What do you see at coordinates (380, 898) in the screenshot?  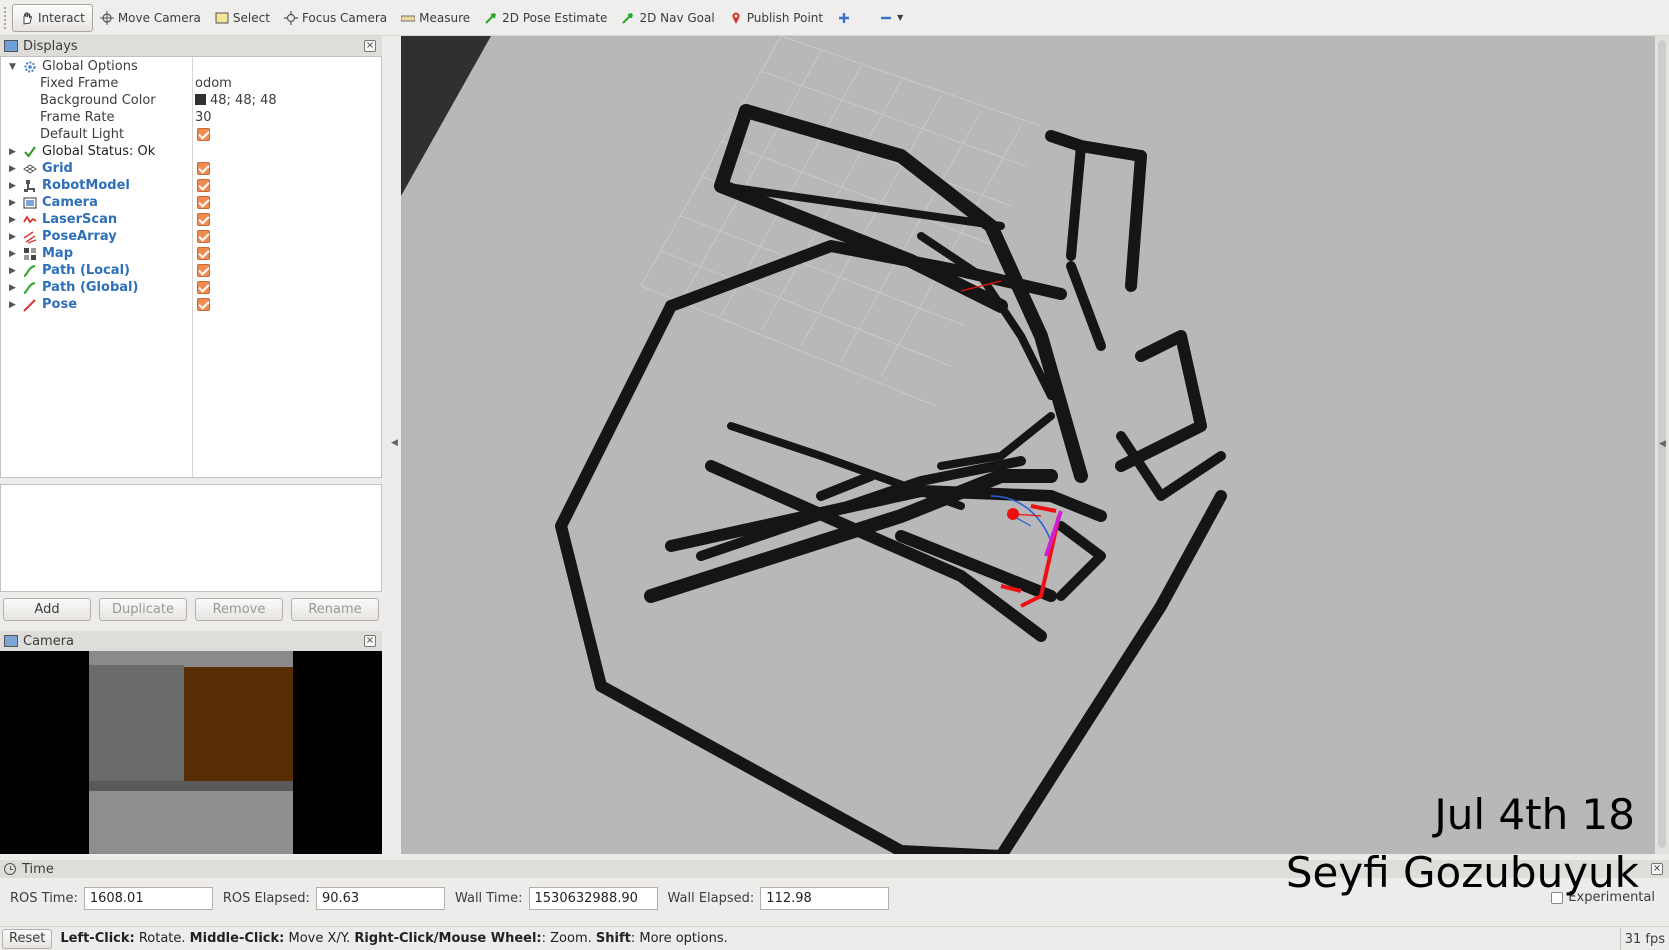 I see `ros-elapsed-field: 90.63` at bounding box center [380, 898].